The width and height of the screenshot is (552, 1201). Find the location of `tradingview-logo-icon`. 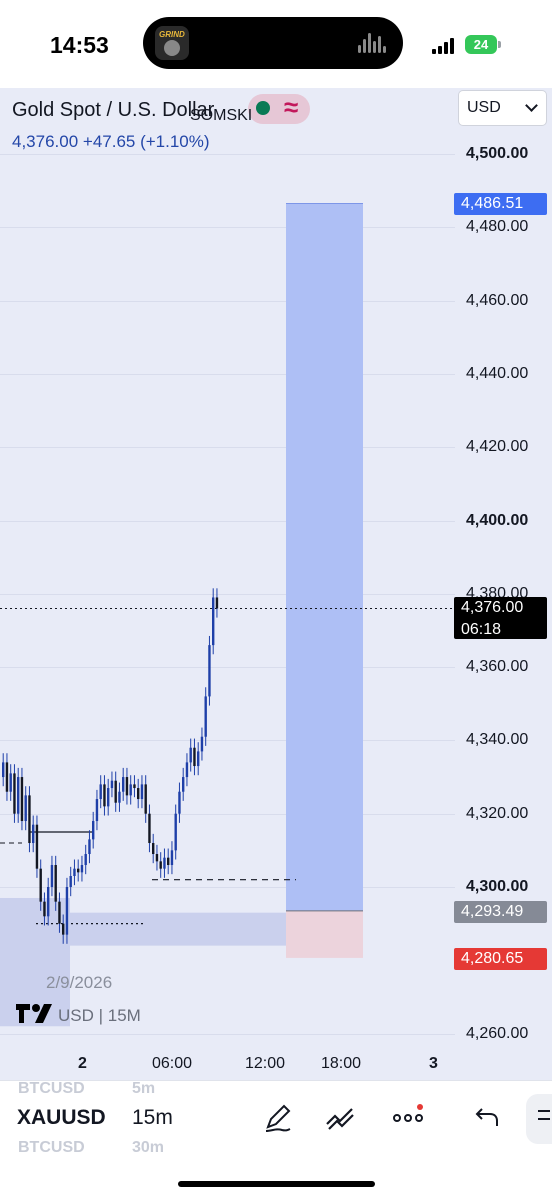

tradingview-logo-icon is located at coordinates (34, 1013).